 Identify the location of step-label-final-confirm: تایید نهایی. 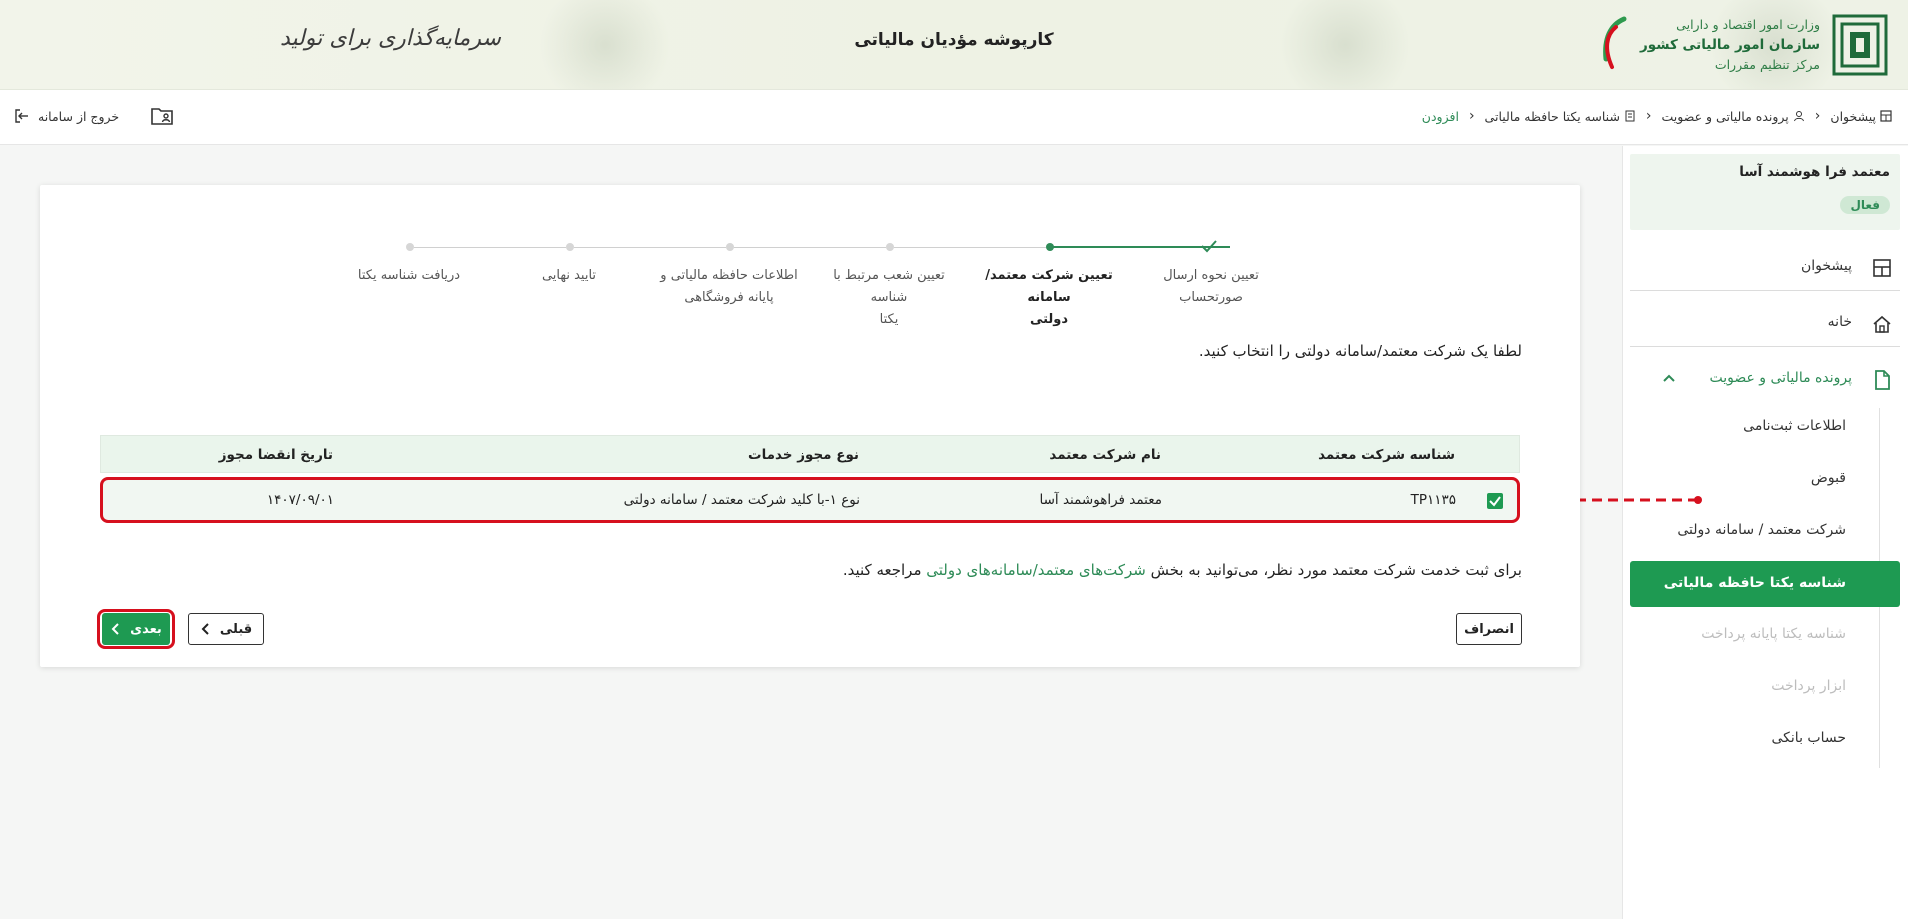
(569, 275).